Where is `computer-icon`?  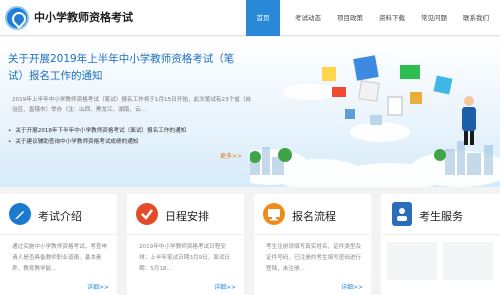
computer-icon is located at coordinates (274, 214).